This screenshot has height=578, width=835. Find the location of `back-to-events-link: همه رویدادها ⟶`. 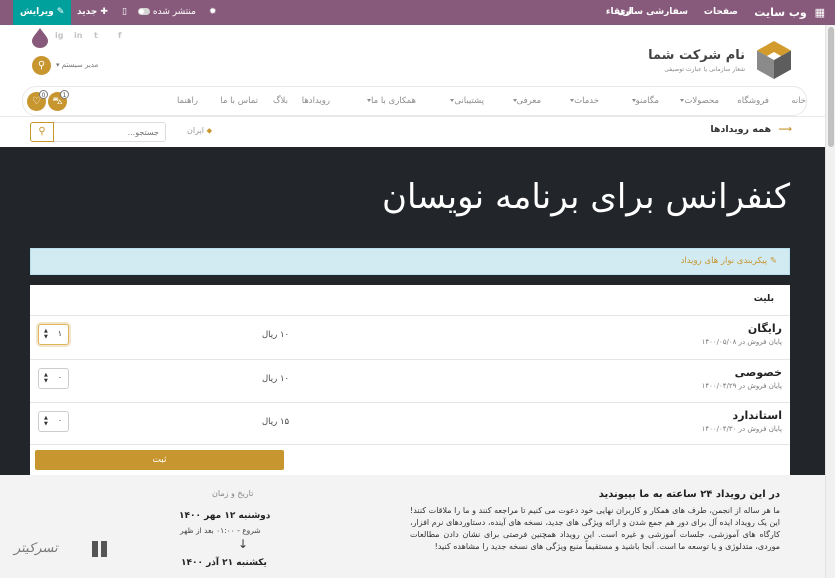

back-to-events-link: همه رویدادها ⟶ is located at coordinates (751, 129).